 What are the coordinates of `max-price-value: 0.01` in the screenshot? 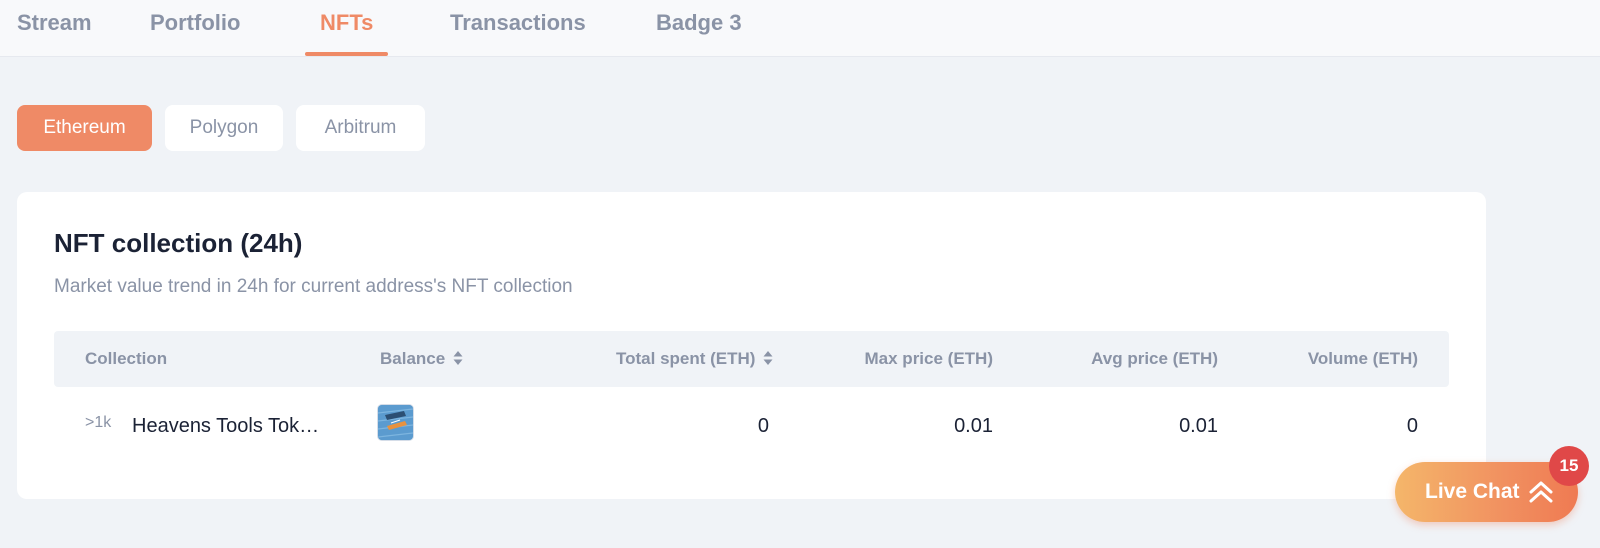 It's located at (973, 426).